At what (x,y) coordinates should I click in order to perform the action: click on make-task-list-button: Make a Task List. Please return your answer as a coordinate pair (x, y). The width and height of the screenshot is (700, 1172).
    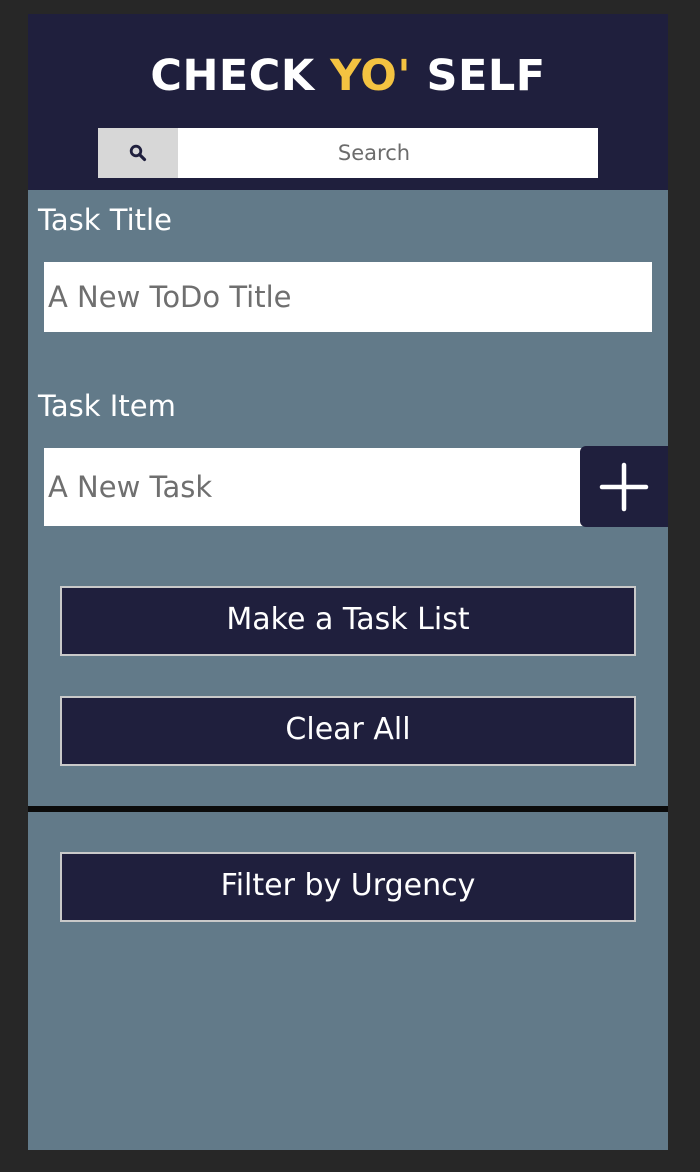
    Looking at the image, I should click on (348, 621).